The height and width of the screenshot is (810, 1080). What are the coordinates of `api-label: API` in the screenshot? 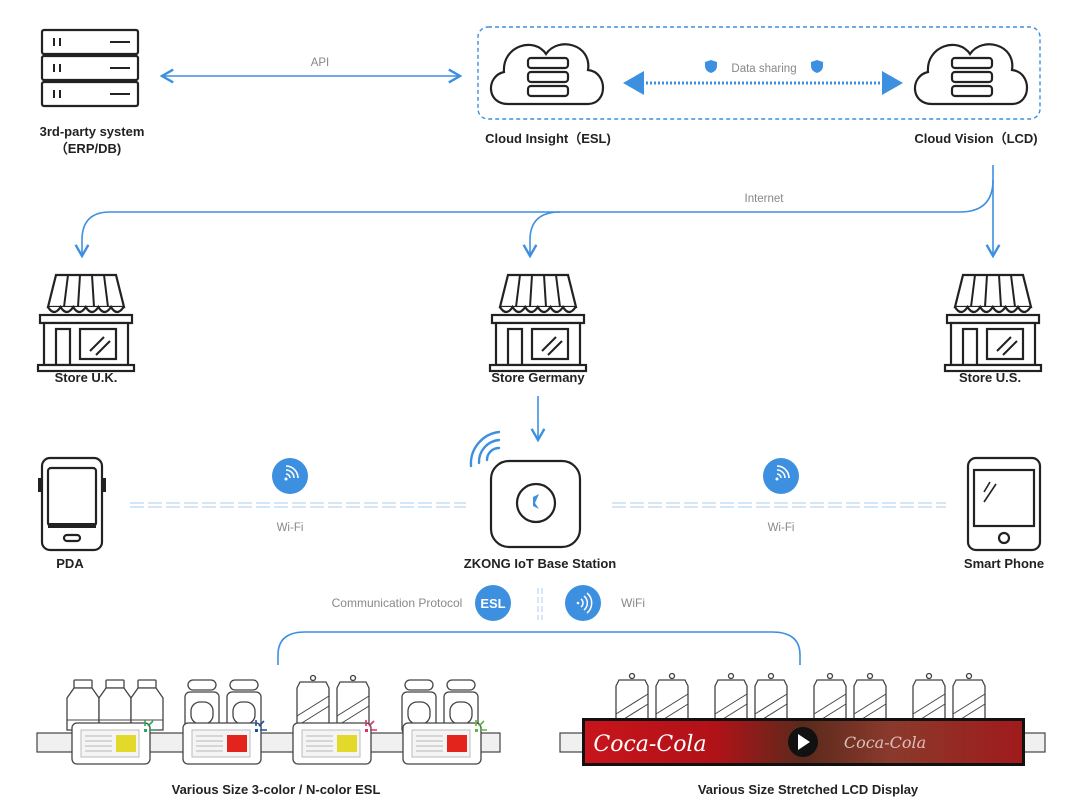 It's located at (320, 63).